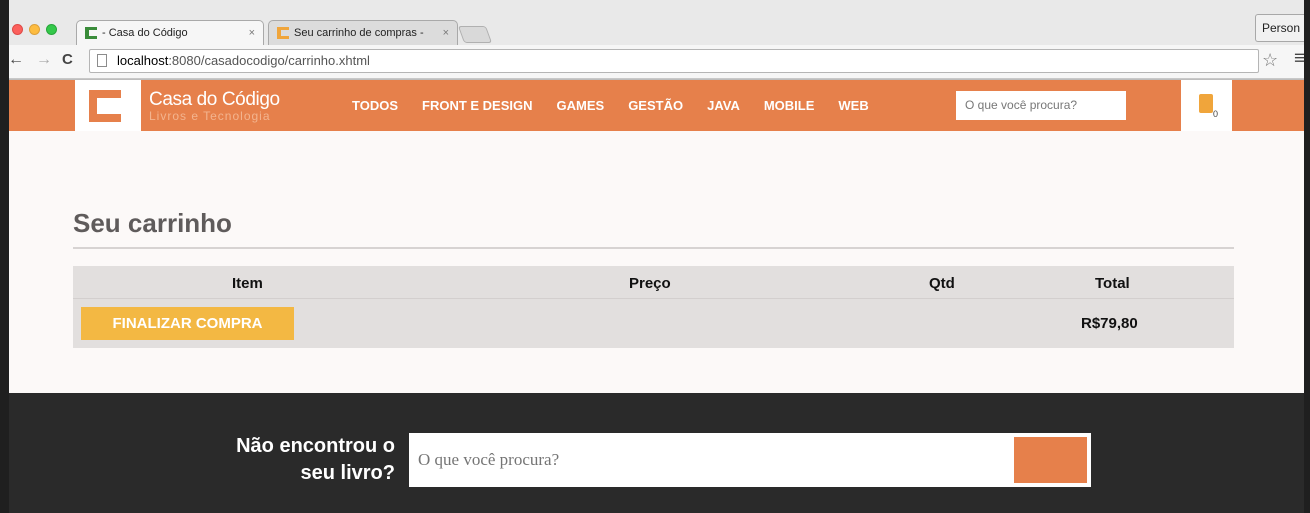 This screenshot has height=513, width=1310. Describe the element at coordinates (51, 29) in the screenshot. I see `zoom-window-button` at that location.